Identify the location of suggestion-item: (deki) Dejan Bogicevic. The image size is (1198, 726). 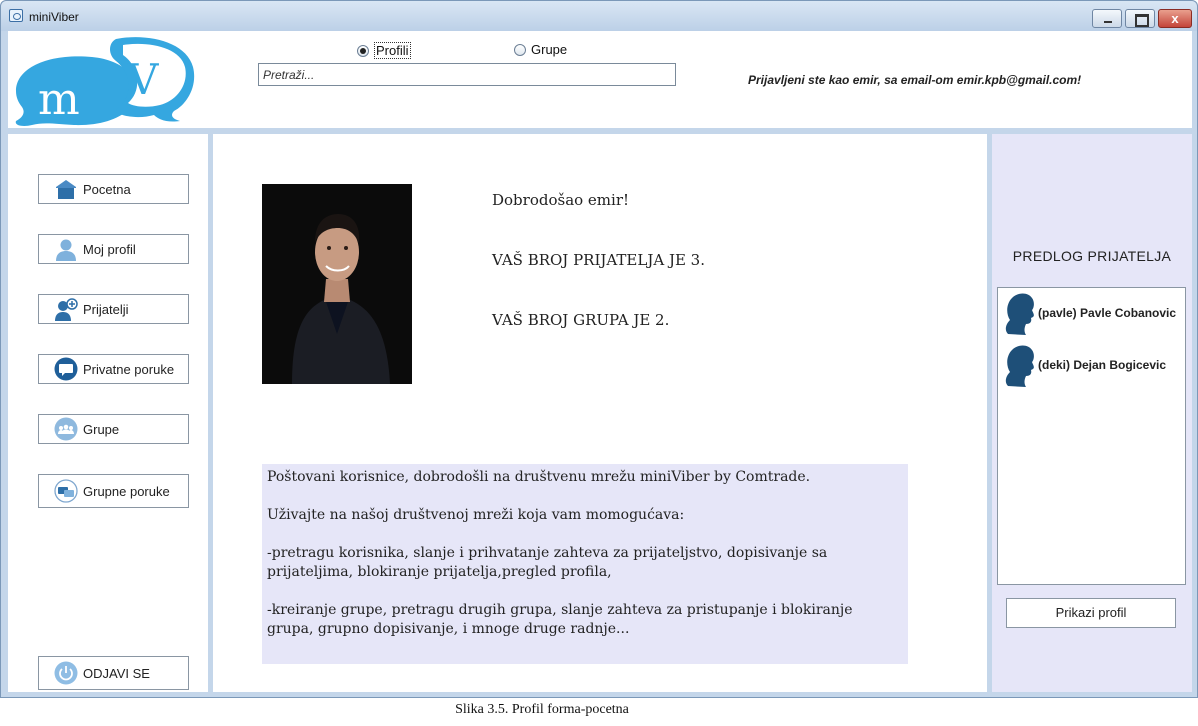
(1084, 365).